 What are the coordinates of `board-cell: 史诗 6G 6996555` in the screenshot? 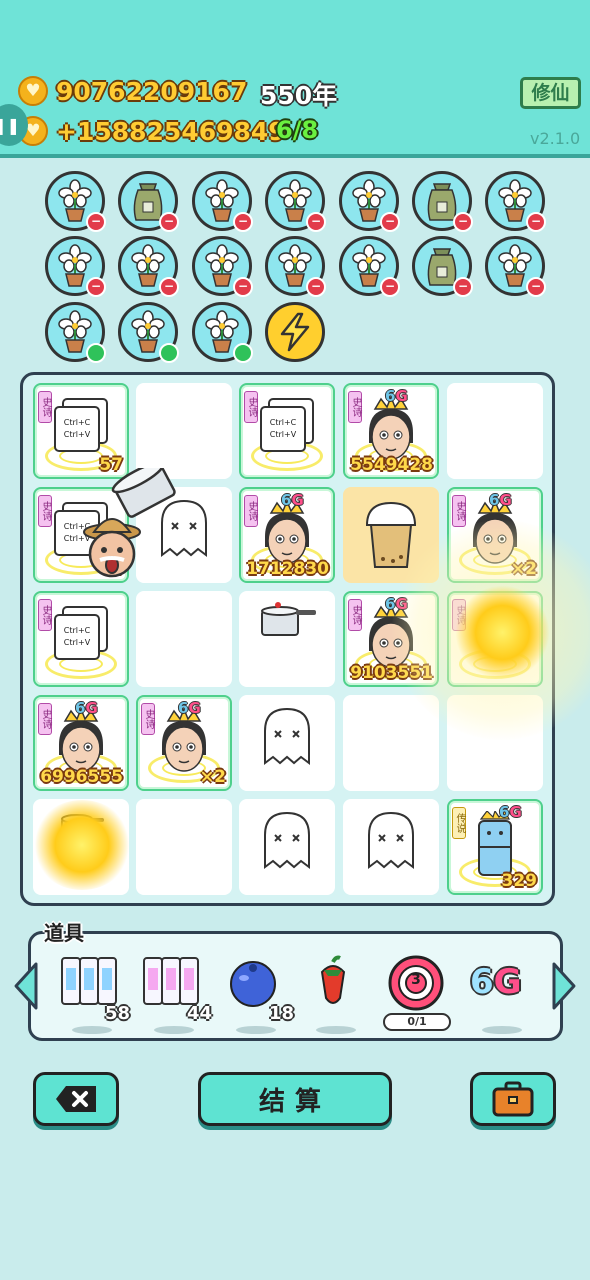 It's located at (81, 743).